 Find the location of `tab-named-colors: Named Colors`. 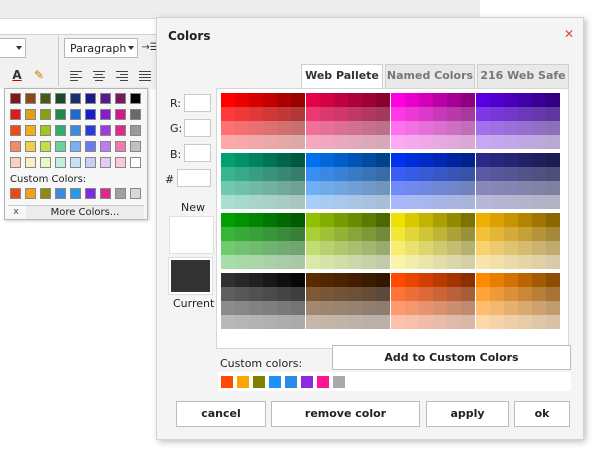

tab-named-colors: Named Colors is located at coordinates (430, 76).